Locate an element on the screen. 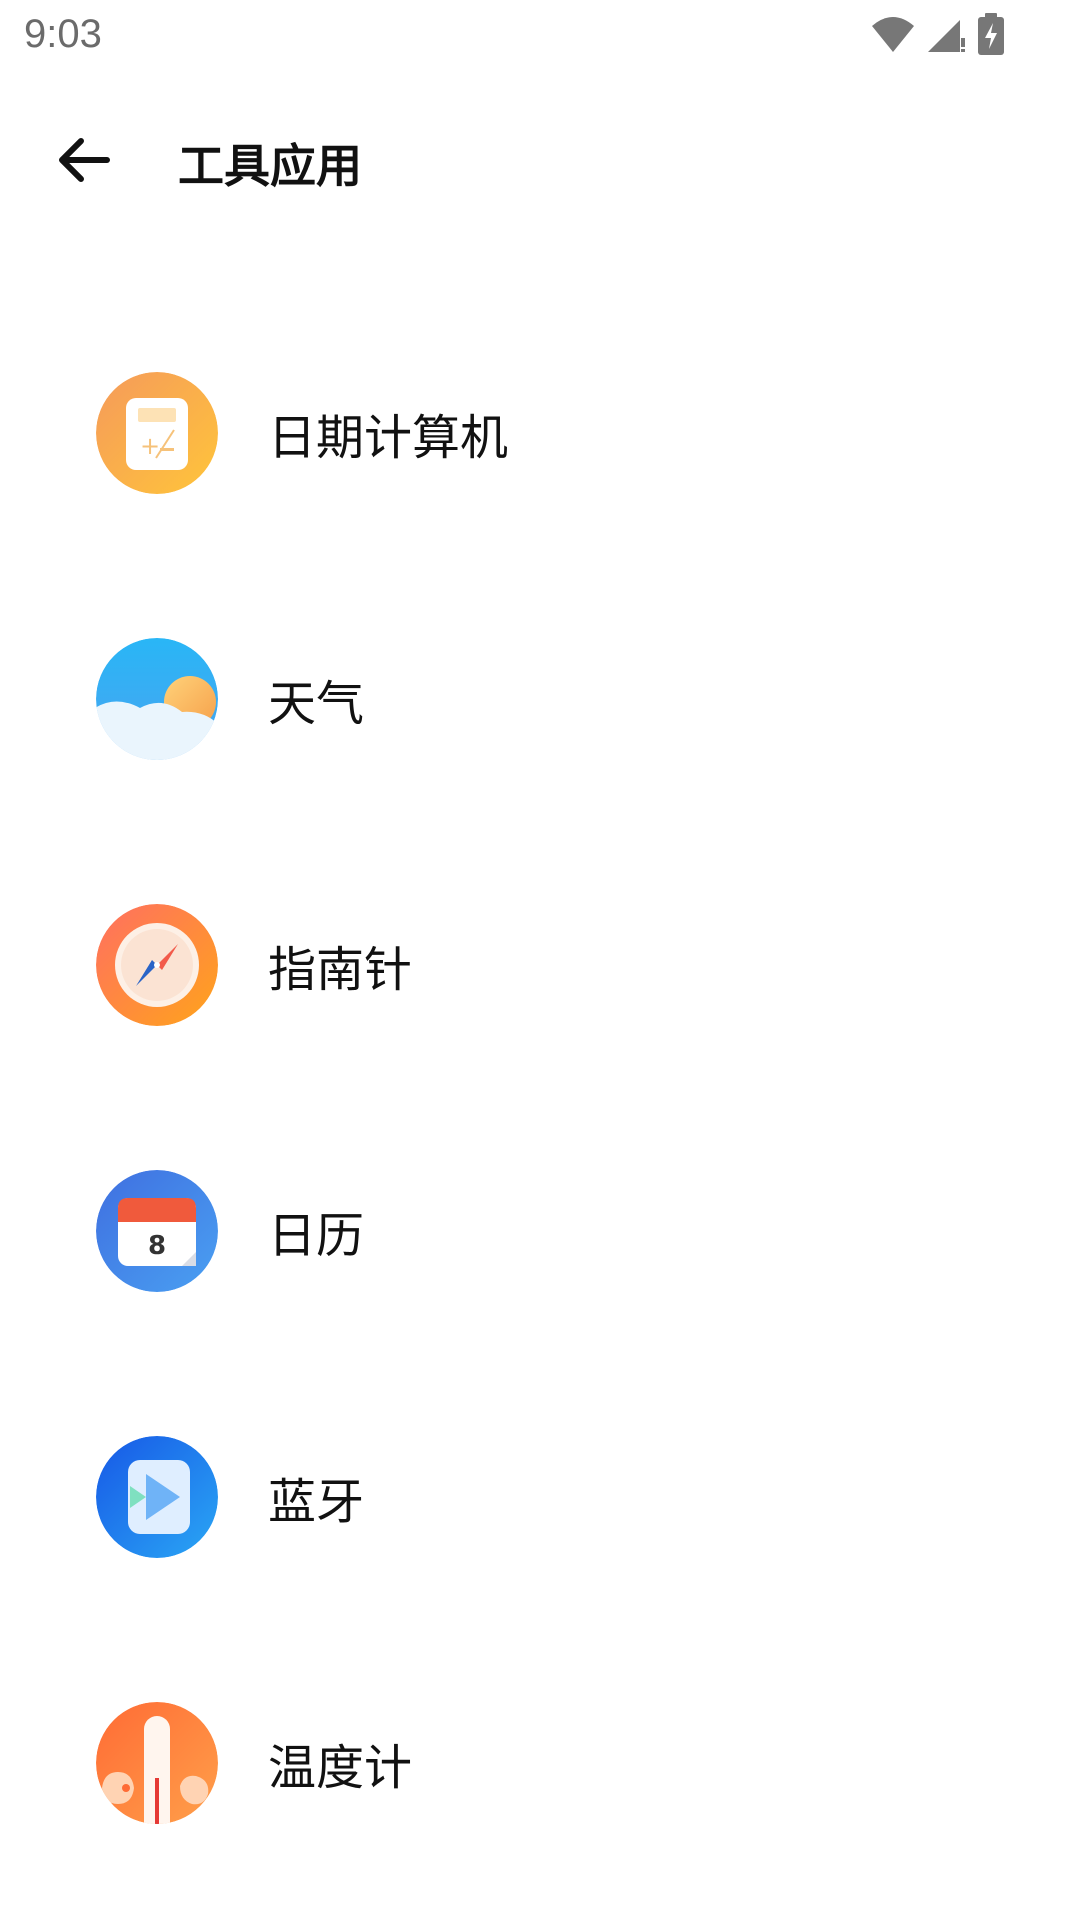 This screenshot has width=1080, height=1920. list-item-weather: 天气 is located at coordinates (540, 699).